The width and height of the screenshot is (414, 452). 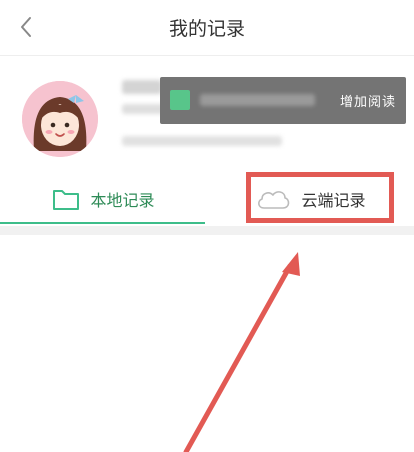 I want to click on avatar, so click(x=60, y=119).